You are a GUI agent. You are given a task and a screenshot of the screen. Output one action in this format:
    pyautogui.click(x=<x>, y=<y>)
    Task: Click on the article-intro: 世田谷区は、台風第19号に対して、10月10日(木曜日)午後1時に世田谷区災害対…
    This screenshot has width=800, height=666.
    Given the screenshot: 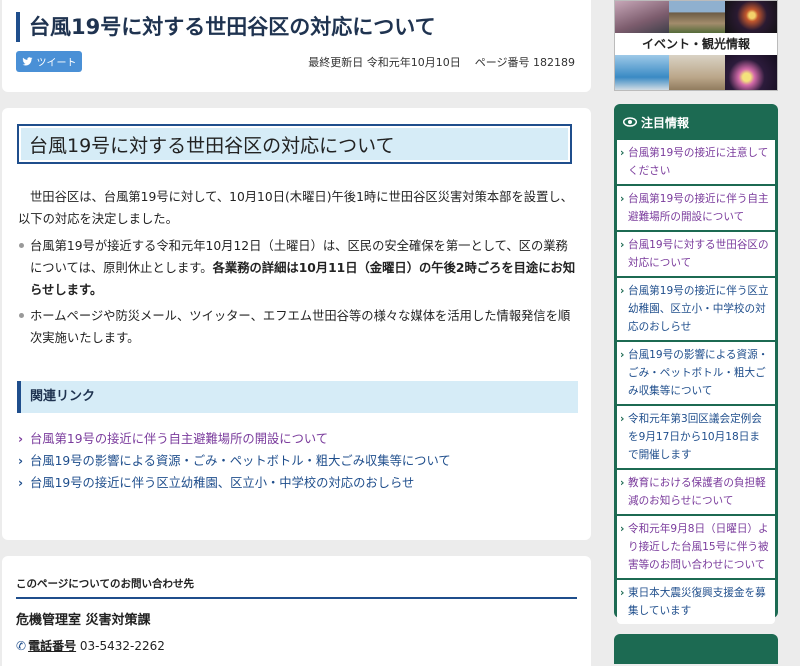 What is the action you would take?
    pyautogui.click(x=295, y=208)
    